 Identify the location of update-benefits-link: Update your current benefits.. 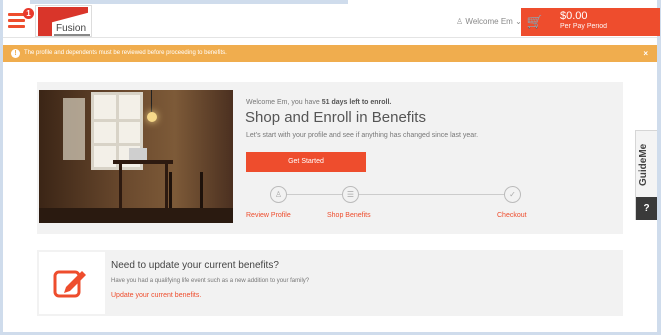
(156, 295).